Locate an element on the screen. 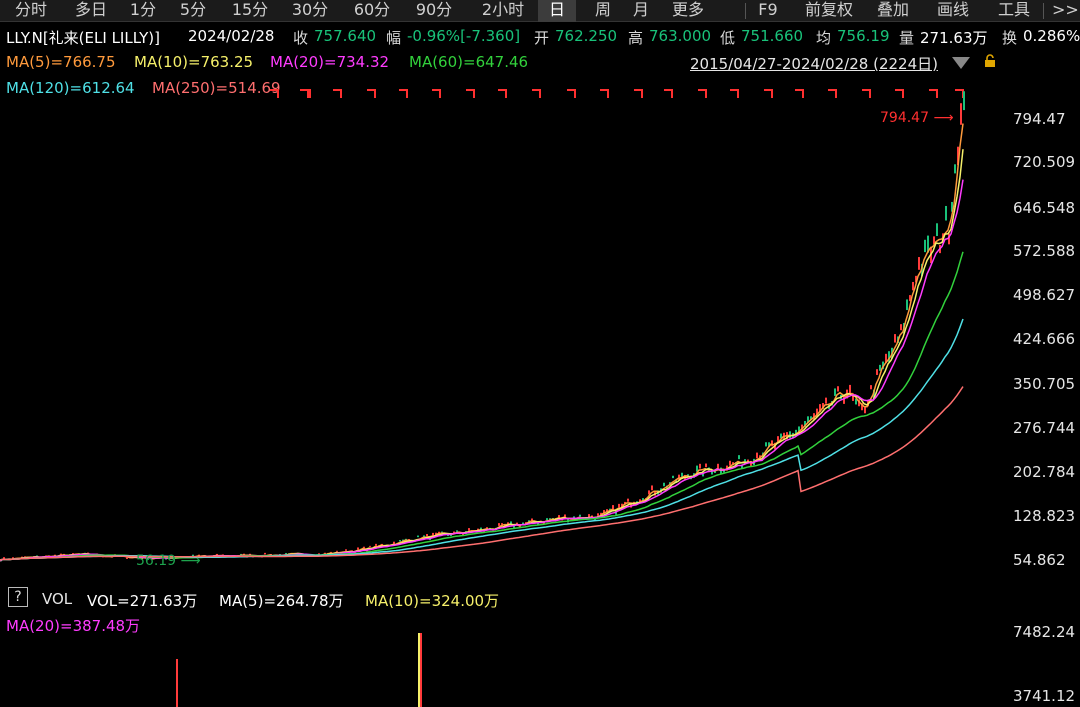 This screenshot has width=1080, height=707. toolbar-item-14: 前复权 is located at coordinates (829, 11).